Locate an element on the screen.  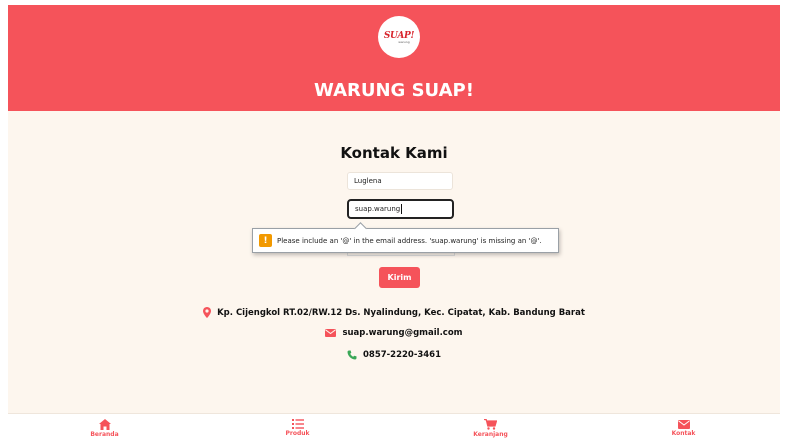
shop-title: WARUNG SUAP! is located at coordinates (394, 90).